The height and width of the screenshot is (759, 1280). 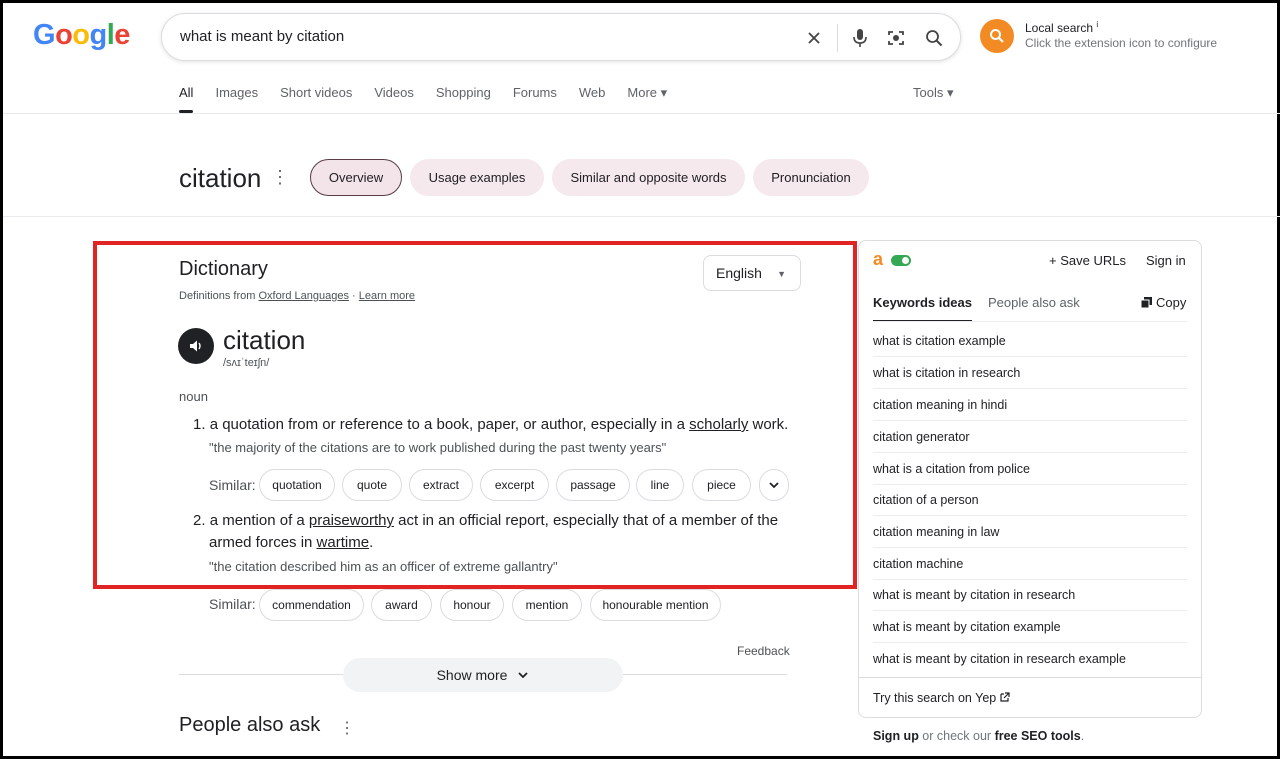 What do you see at coordinates (641, 216) in the screenshot?
I see `topic-divider` at bounding box center [641, 216].